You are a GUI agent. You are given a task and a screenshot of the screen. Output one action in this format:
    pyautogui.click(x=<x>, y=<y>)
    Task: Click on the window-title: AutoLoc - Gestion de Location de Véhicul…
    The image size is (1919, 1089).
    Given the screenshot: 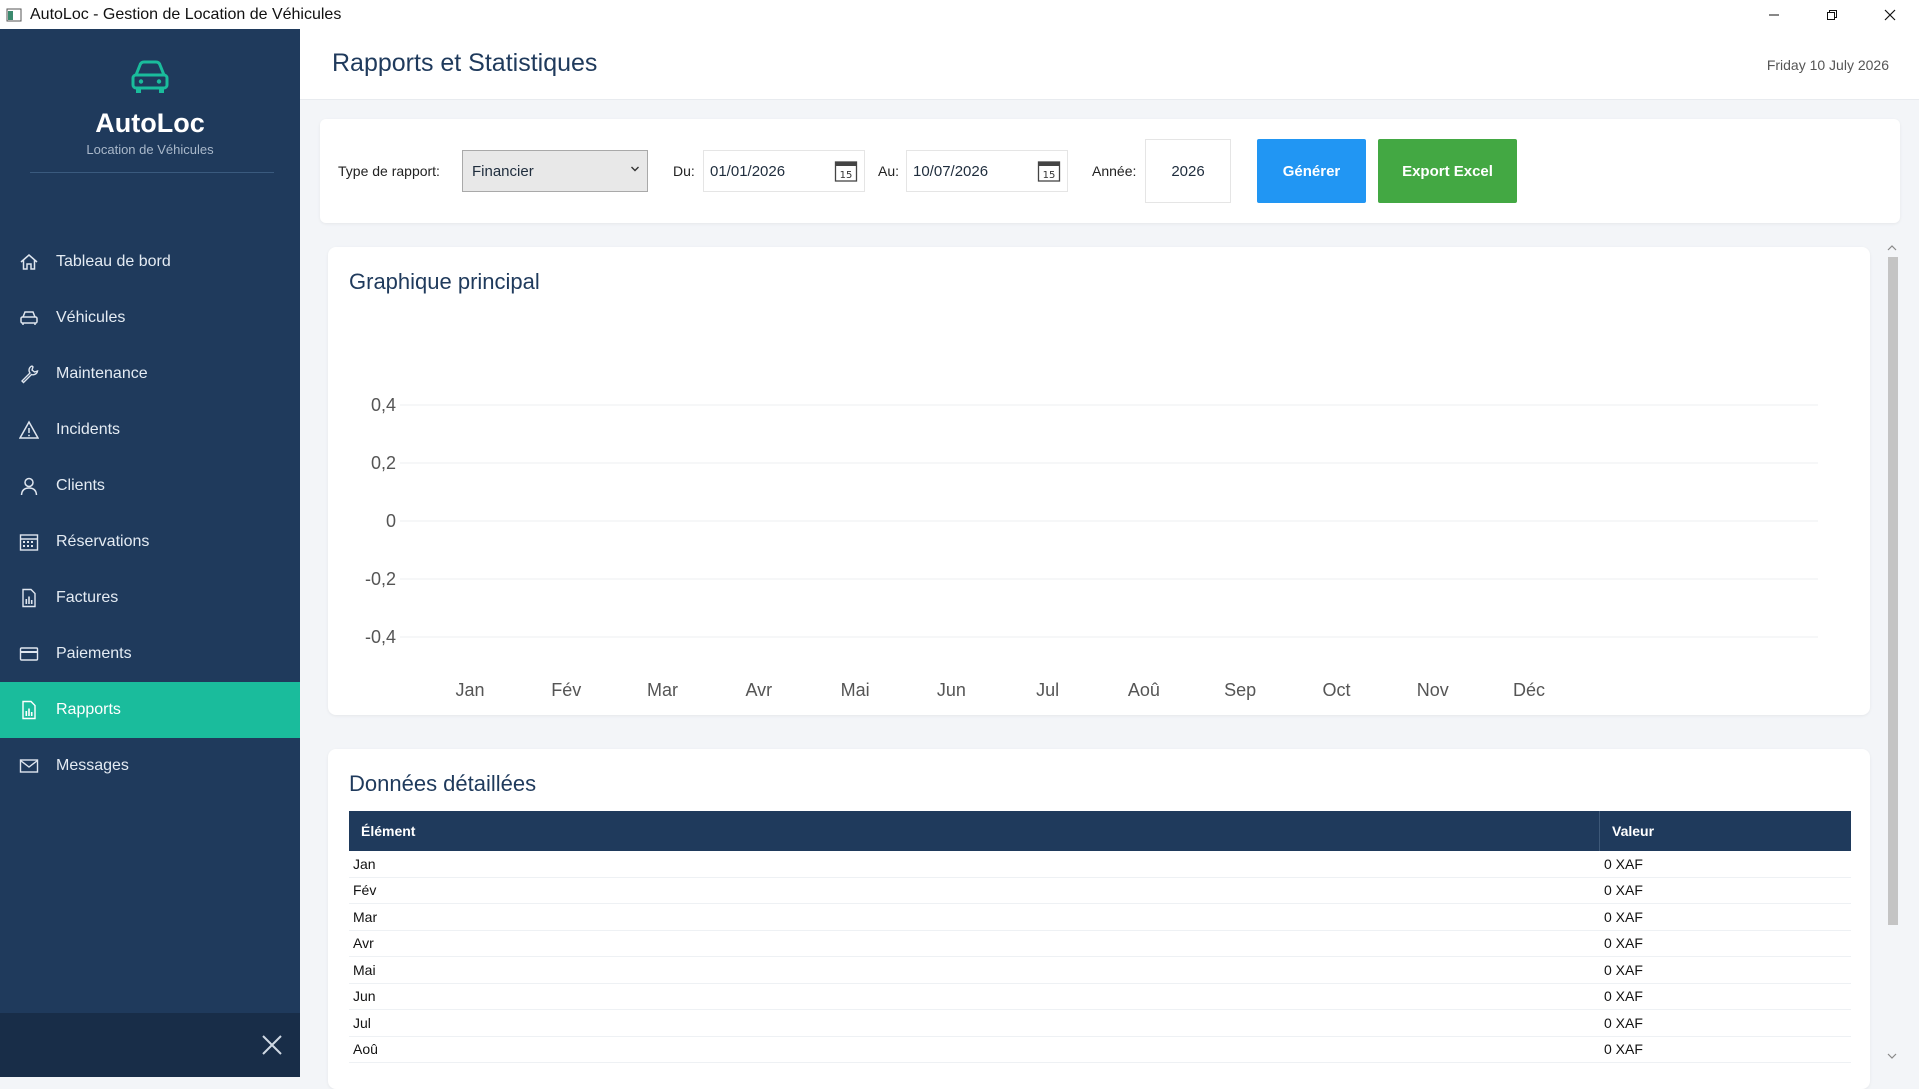 What is the action you would take?
    pyautogui.click(x=186, y=14)
    